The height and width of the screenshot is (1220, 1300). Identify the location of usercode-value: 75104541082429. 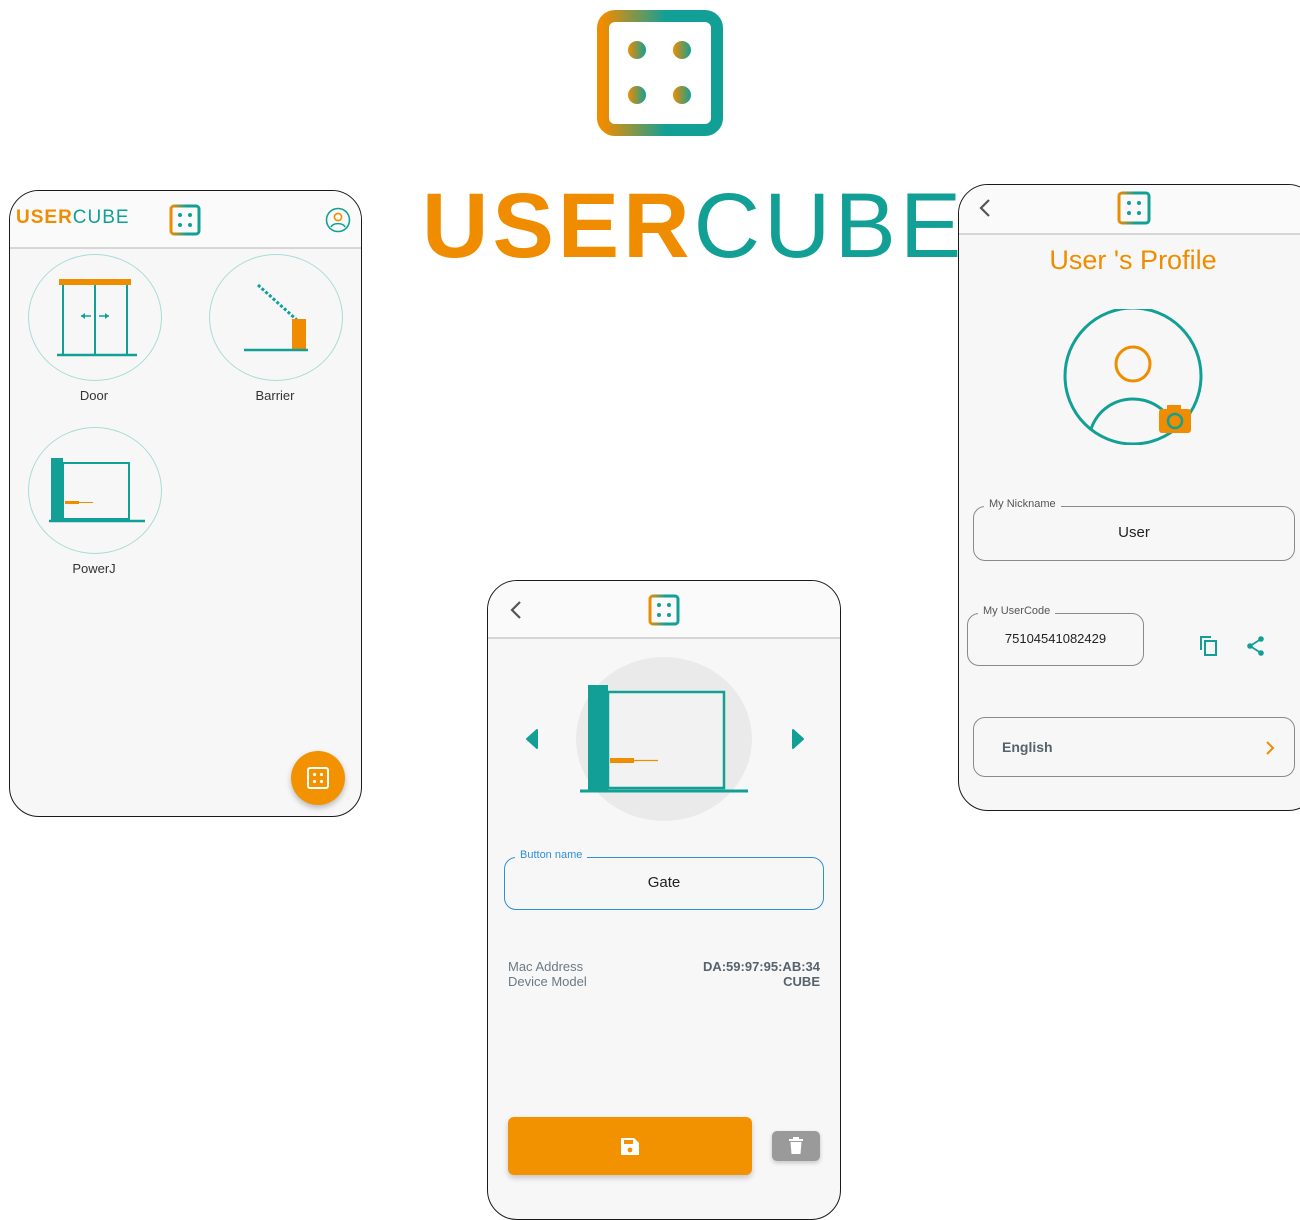
(1055, 638).